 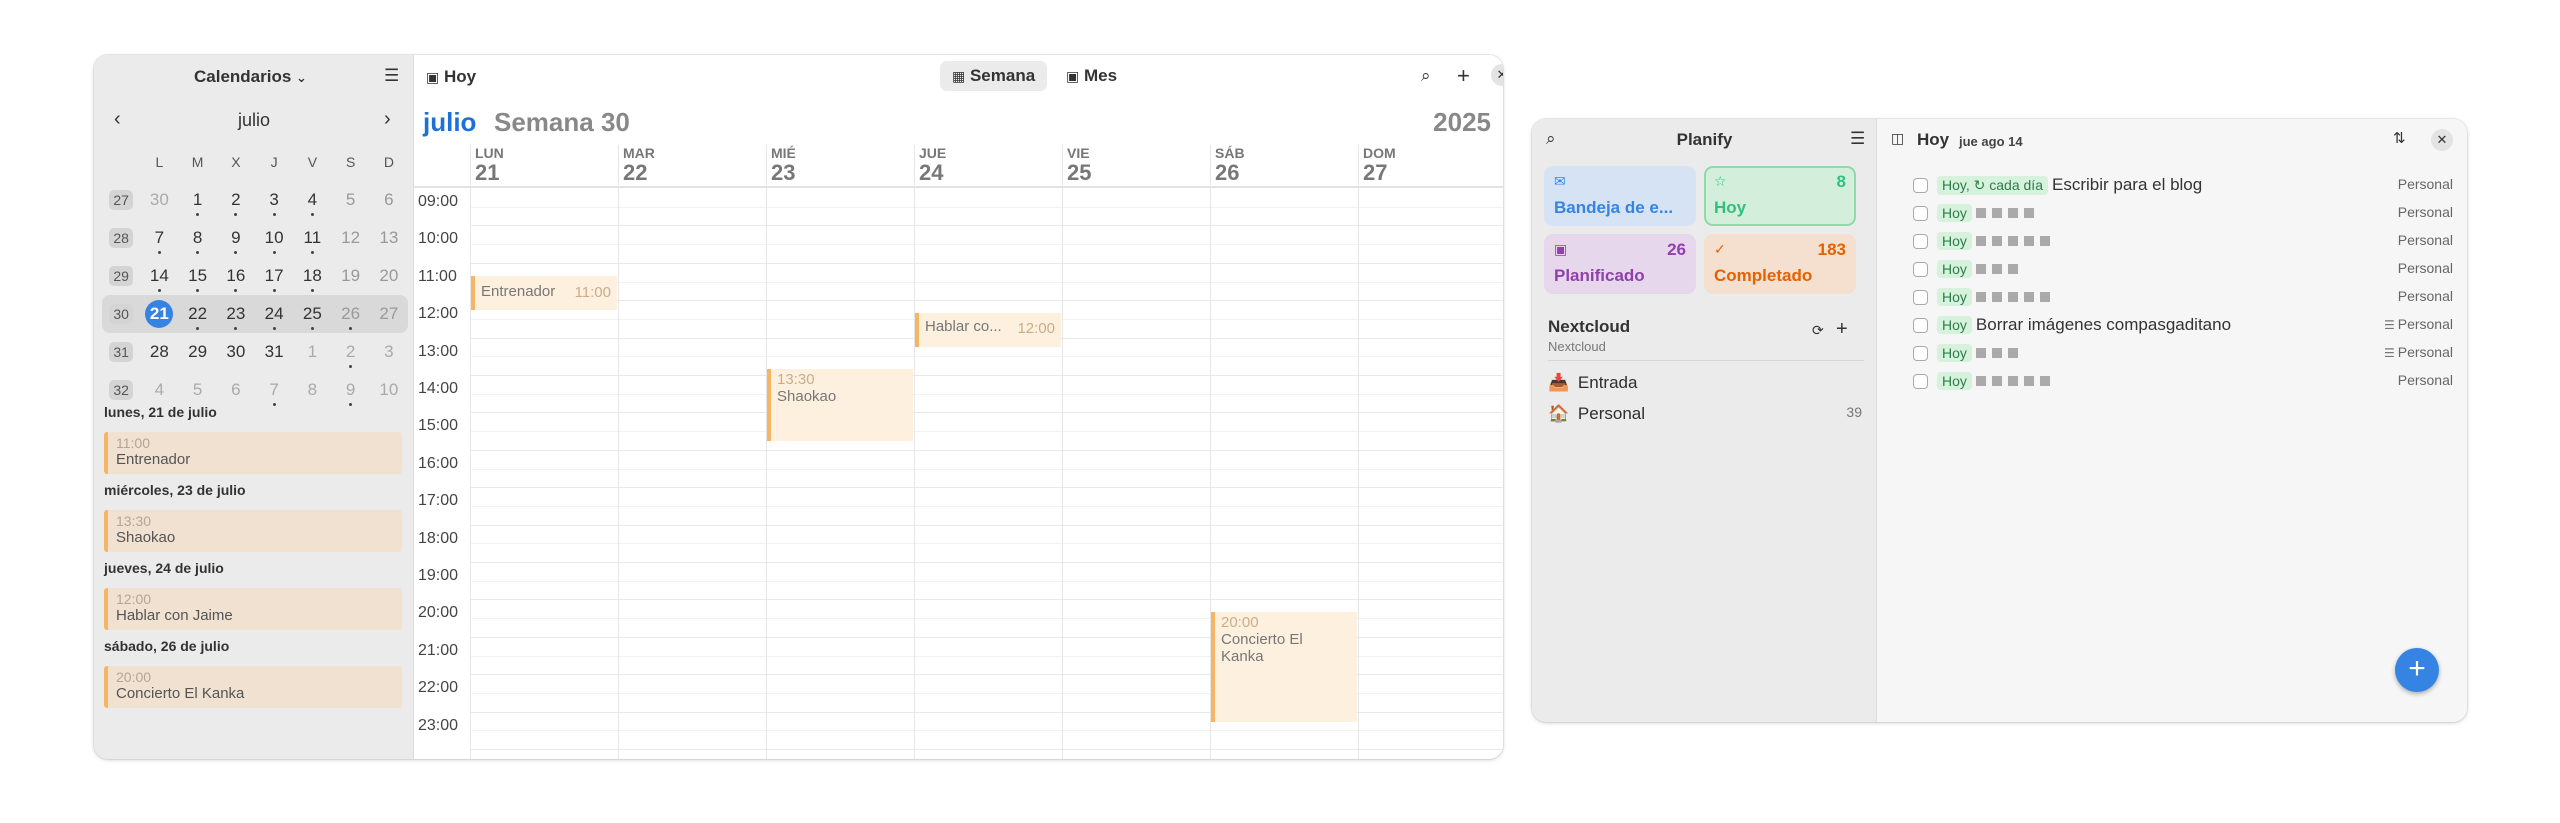 What do you see at coordinates (986, 544) in the screenshot?
I see `half-hour-line` at bounding box center [986, 544].